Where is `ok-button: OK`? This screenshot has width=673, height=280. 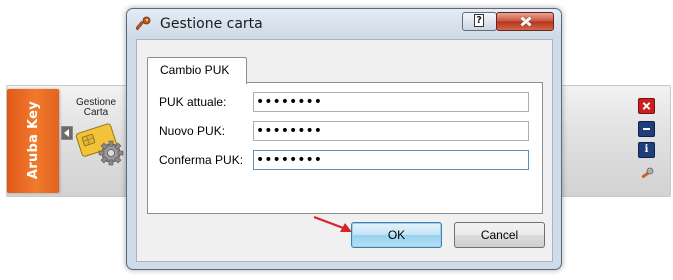
ok-button: OK is located at coordinates (396, 235).